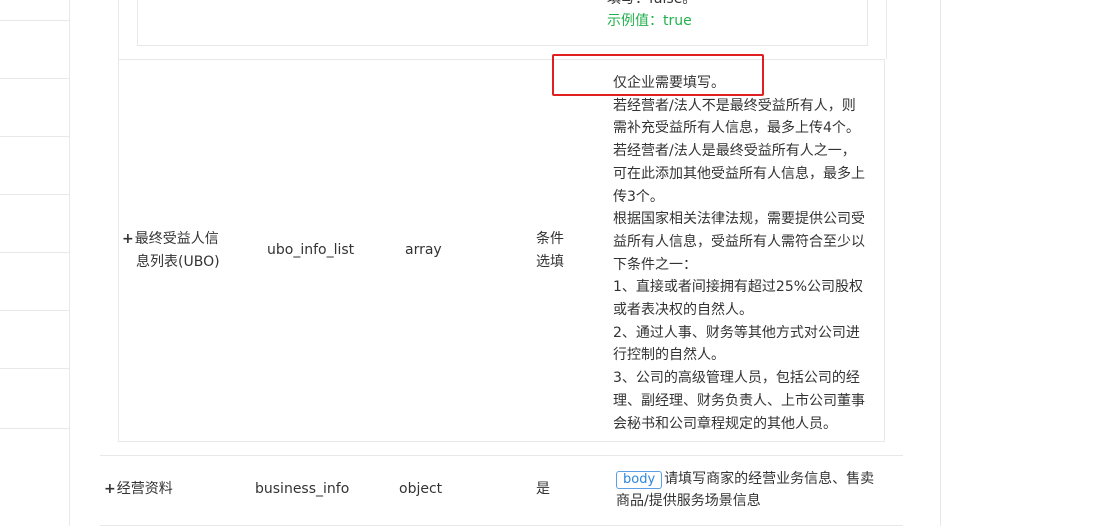  I want to click on business-field-name: business_info, so click(302, 489).